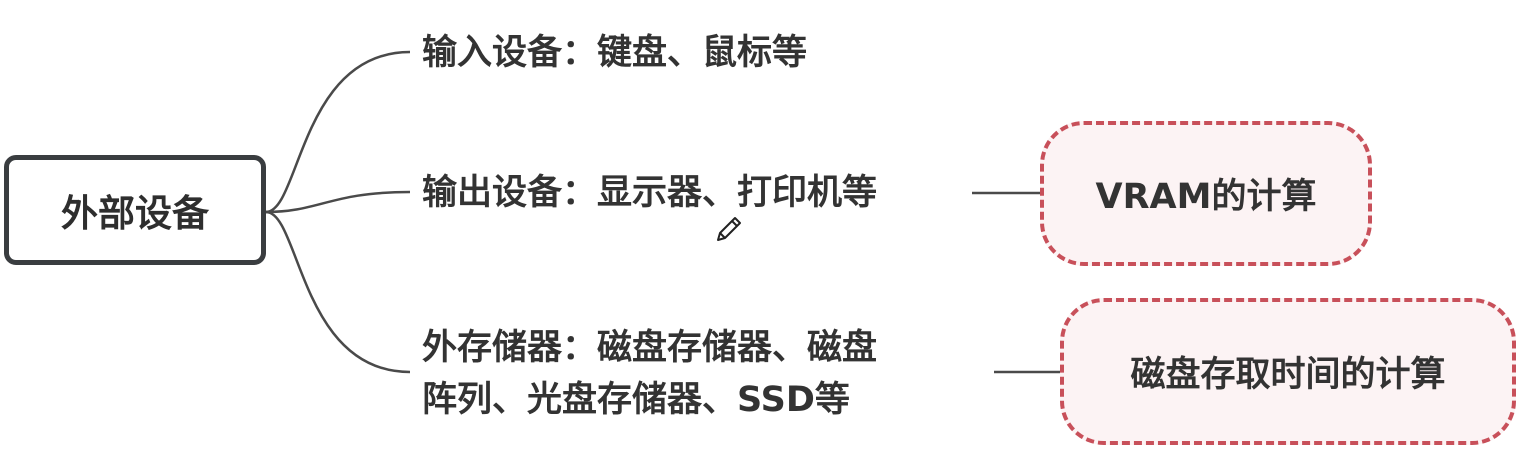 The width and height of the screenshot is (1538, 469). Describe the element at coordinates (338, 292) in the screenshot. I see `connector-root-to-storage` at that location.